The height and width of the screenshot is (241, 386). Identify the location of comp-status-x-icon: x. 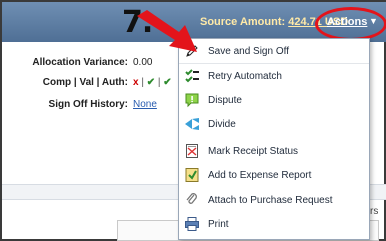
(136, 82).